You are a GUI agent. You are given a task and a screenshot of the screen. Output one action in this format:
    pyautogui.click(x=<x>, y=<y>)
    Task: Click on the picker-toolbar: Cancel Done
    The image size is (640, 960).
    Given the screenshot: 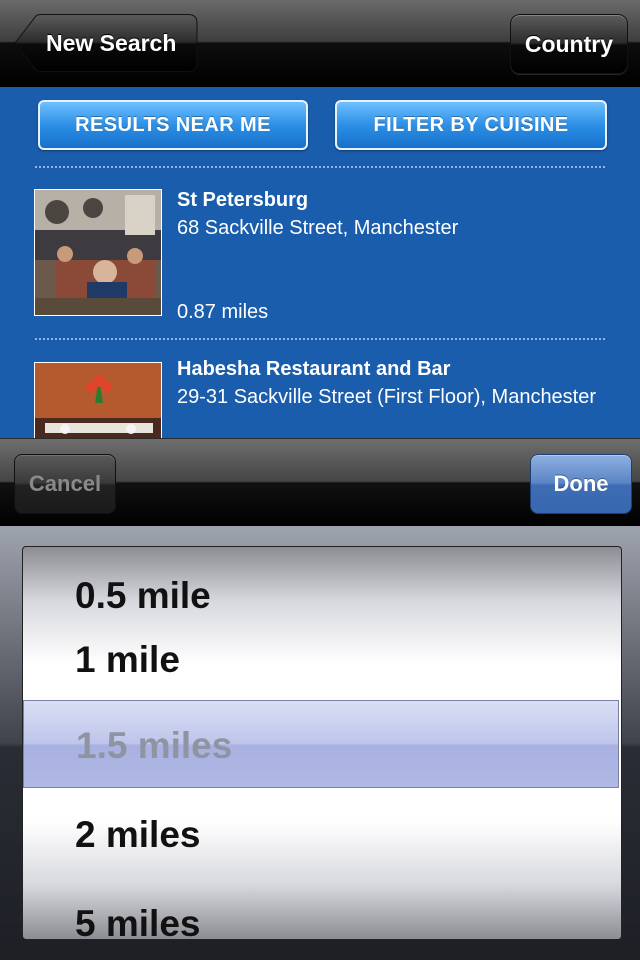 What is the action you would take?
    pyautogui.click(x=320, y=482)
    